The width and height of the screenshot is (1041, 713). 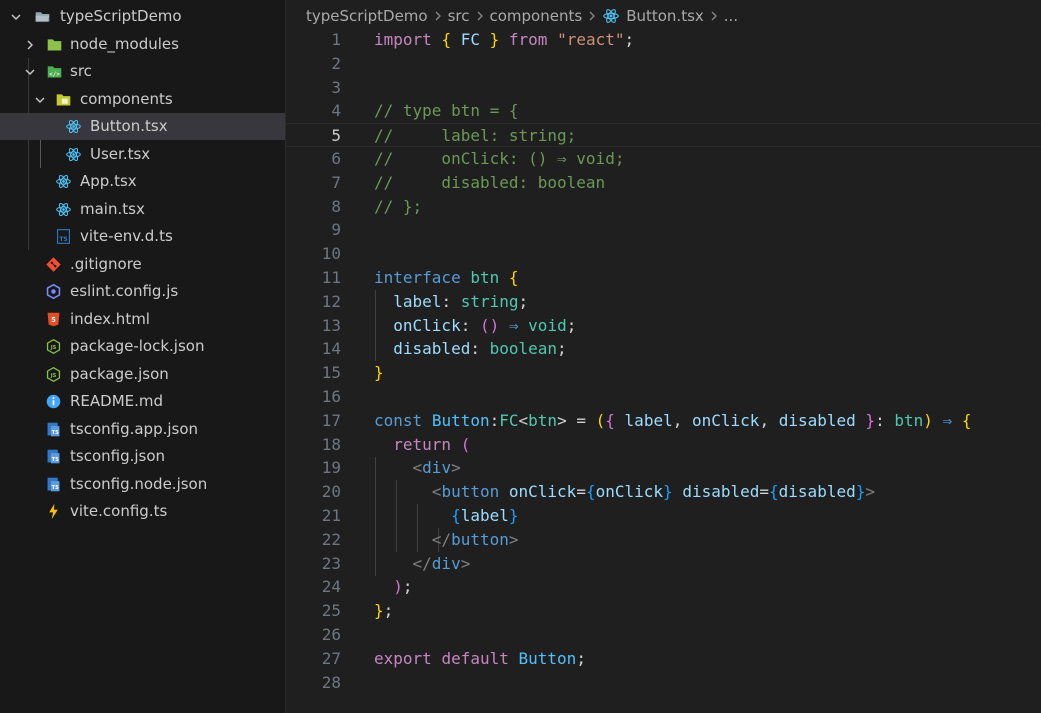 I want to click on folder-components-icon, so click(x=63, y=99).